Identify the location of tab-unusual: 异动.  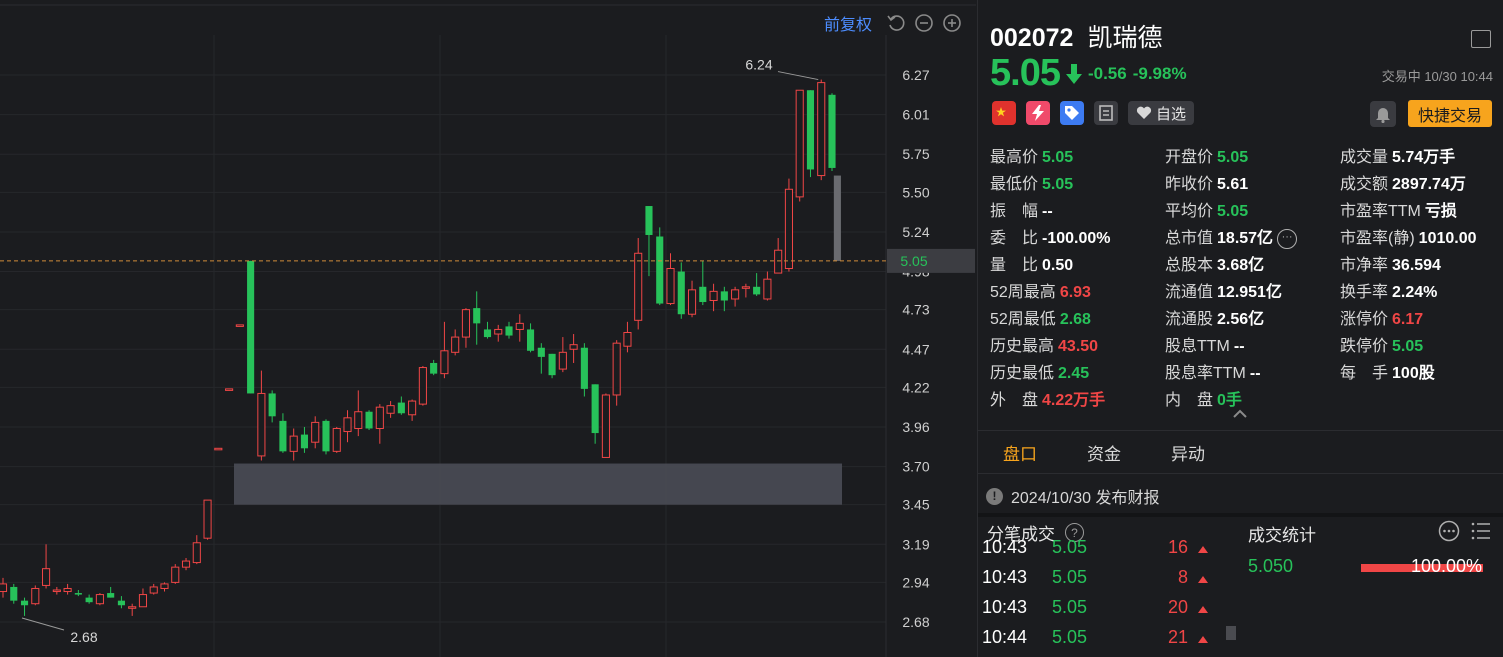
(1188, 452).